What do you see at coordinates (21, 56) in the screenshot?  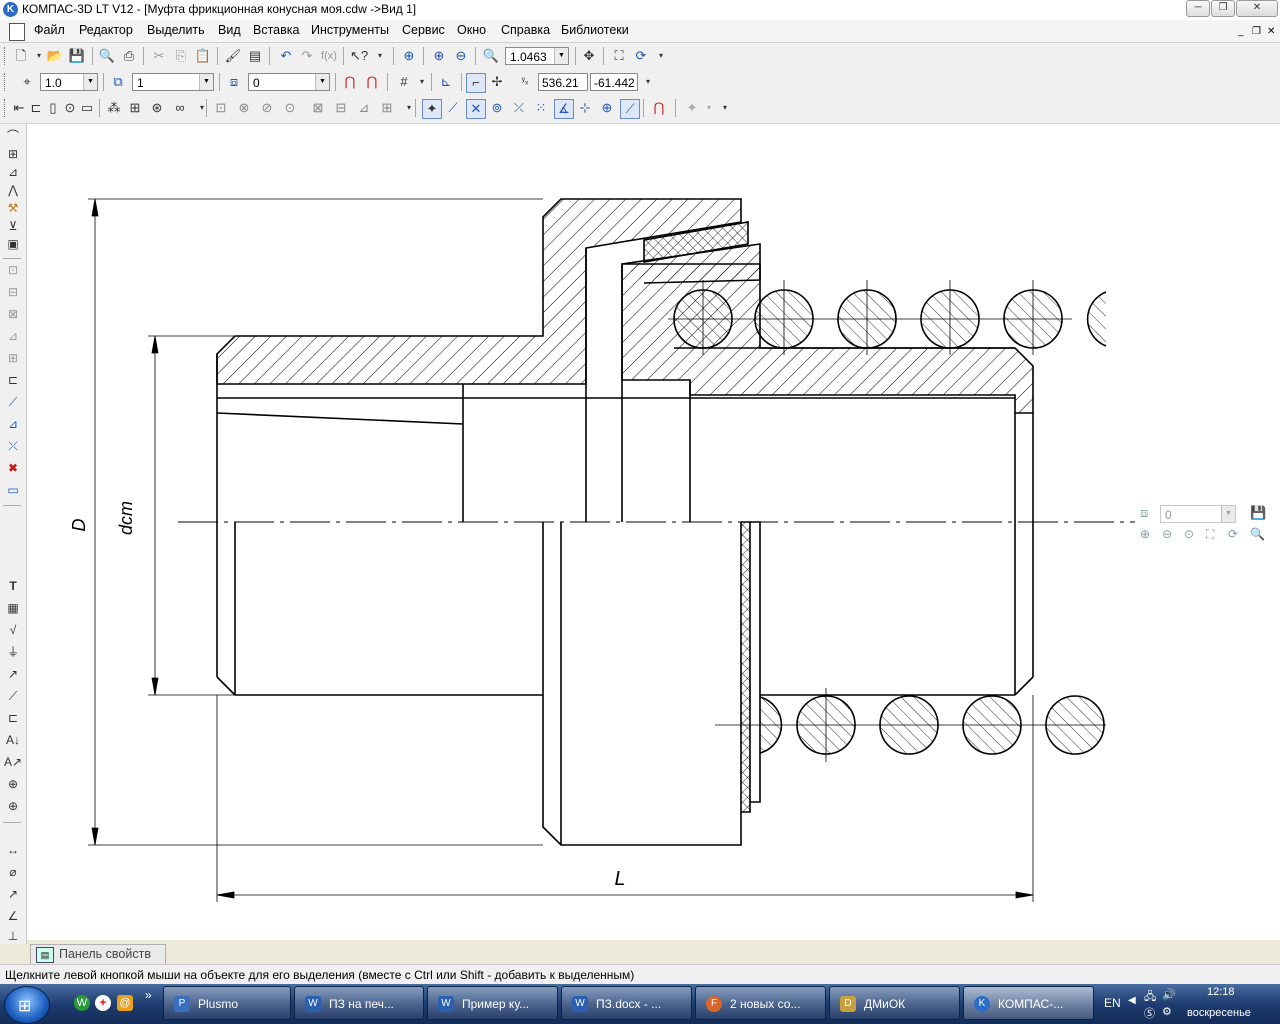 I see `new-document-icon: 🗋` at bounding box center [21, 56].